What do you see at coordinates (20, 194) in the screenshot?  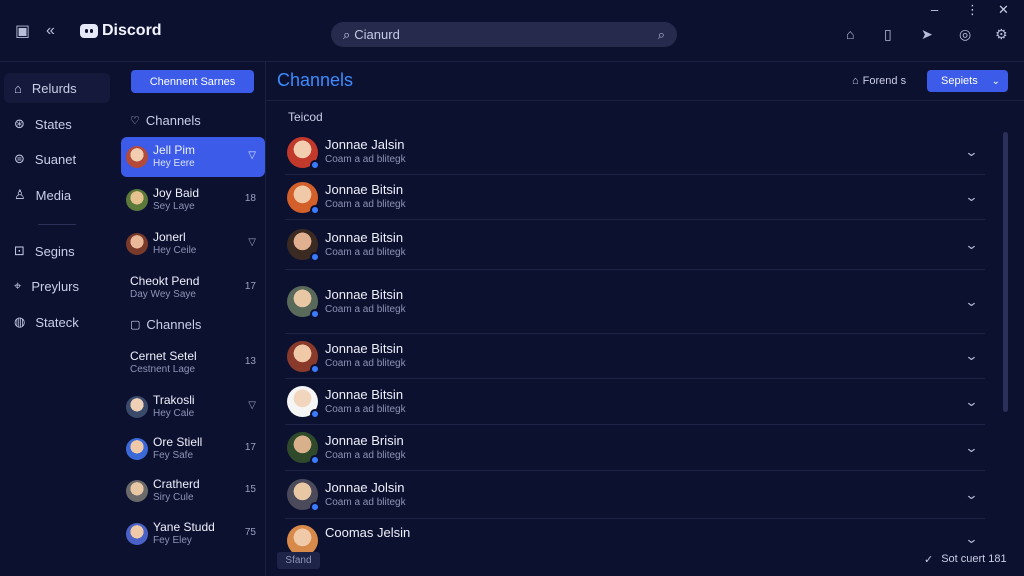 I see `user-icon: ♙` at bounding box center [20, 194].